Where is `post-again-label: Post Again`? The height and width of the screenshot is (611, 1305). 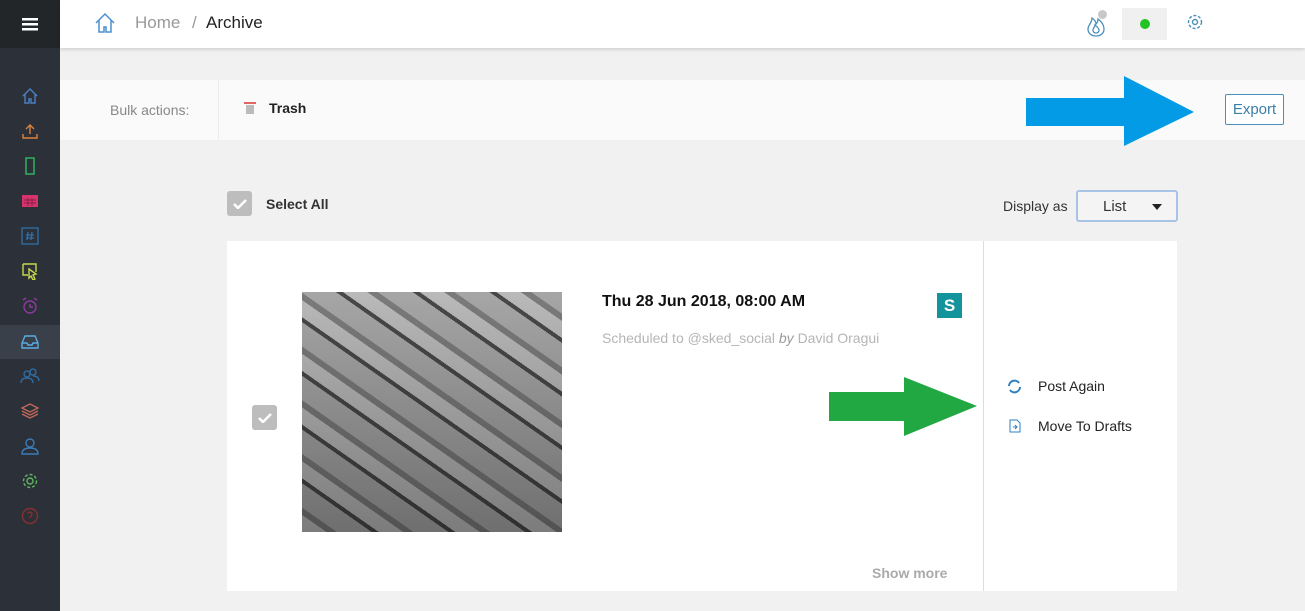
post-again-label: Post Again is located at coordinates (1071, 386).